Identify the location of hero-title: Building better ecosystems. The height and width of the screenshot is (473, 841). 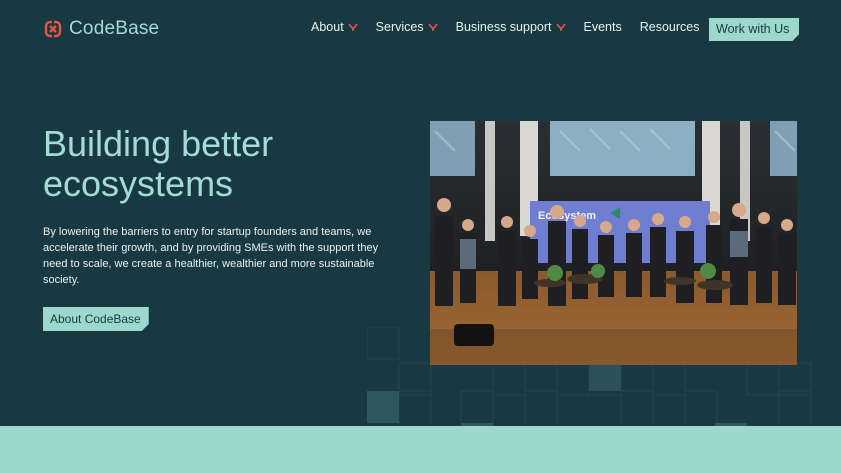
(223, 164).